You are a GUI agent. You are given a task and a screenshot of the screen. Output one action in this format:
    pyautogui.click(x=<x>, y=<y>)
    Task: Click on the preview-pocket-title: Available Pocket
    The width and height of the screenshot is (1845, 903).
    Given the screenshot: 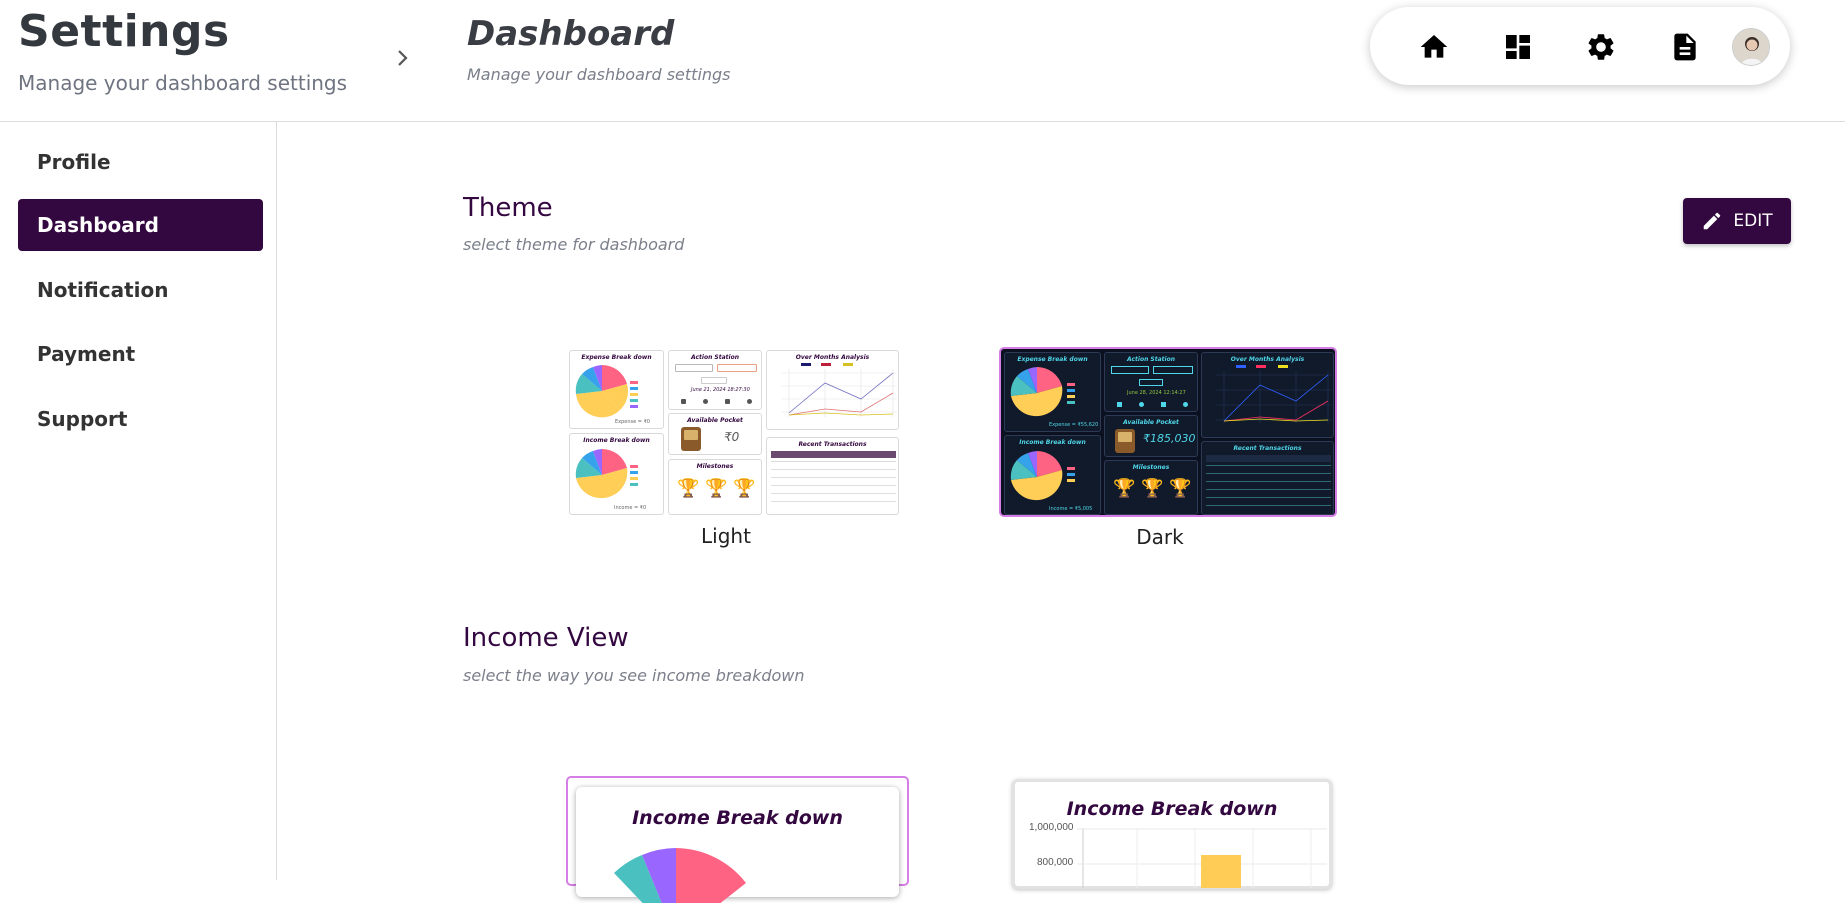 What is the action you would take?
    pyautogui.click(x=715, y=420)
    